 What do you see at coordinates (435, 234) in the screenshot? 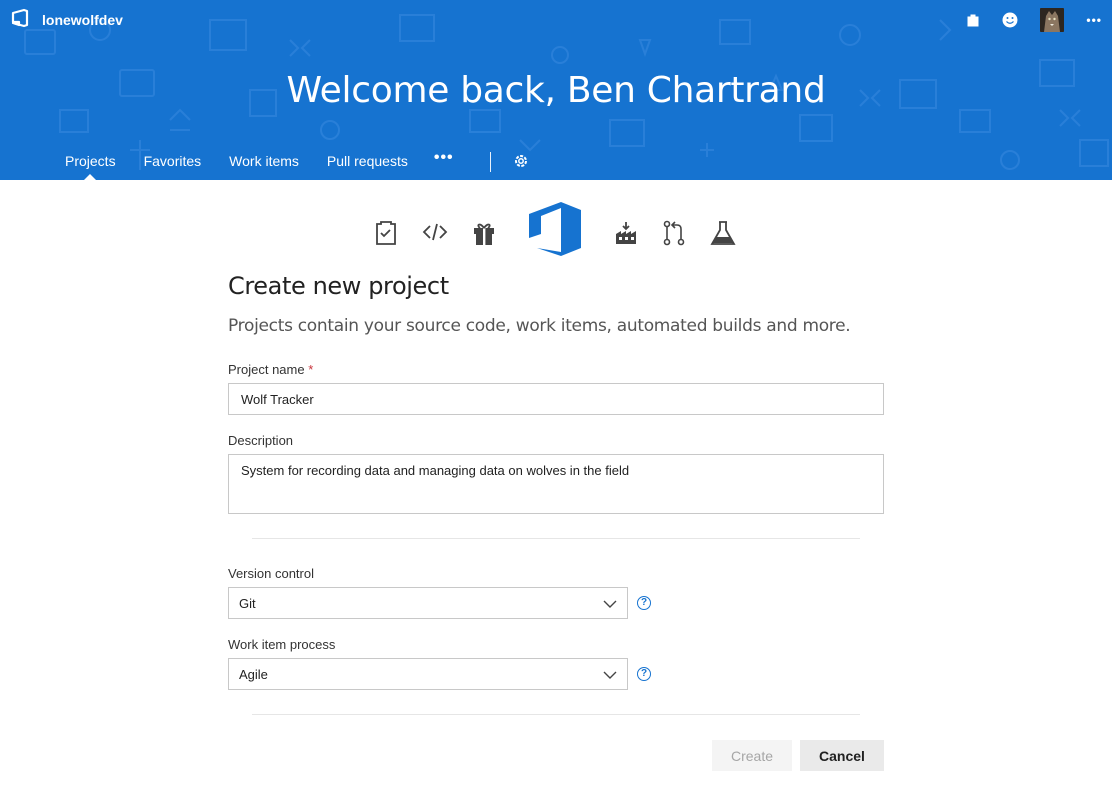
I see `code-icon` at bounding box center [435, 234].